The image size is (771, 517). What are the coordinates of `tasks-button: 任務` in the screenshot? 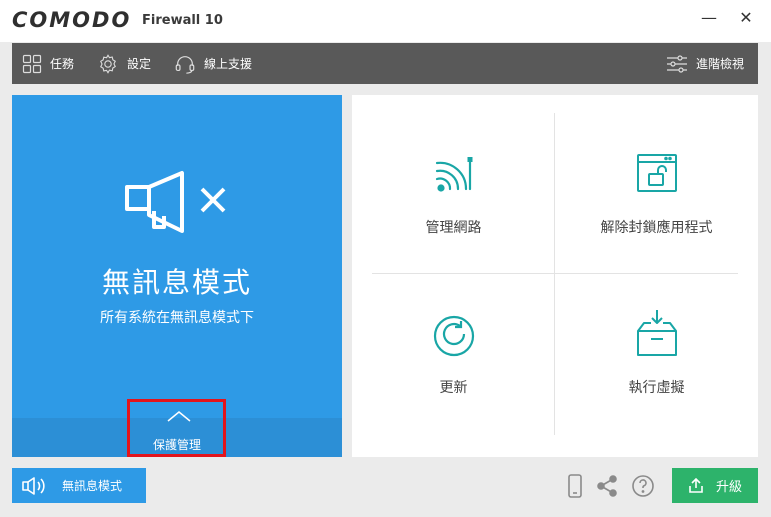 It's located at (48, 63).